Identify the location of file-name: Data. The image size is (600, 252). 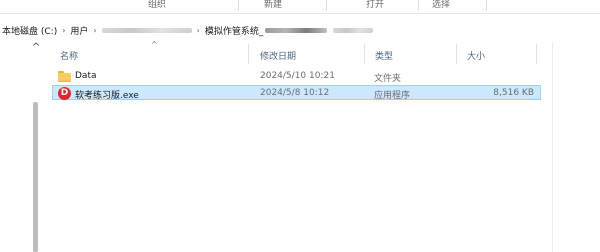
(86, 76).